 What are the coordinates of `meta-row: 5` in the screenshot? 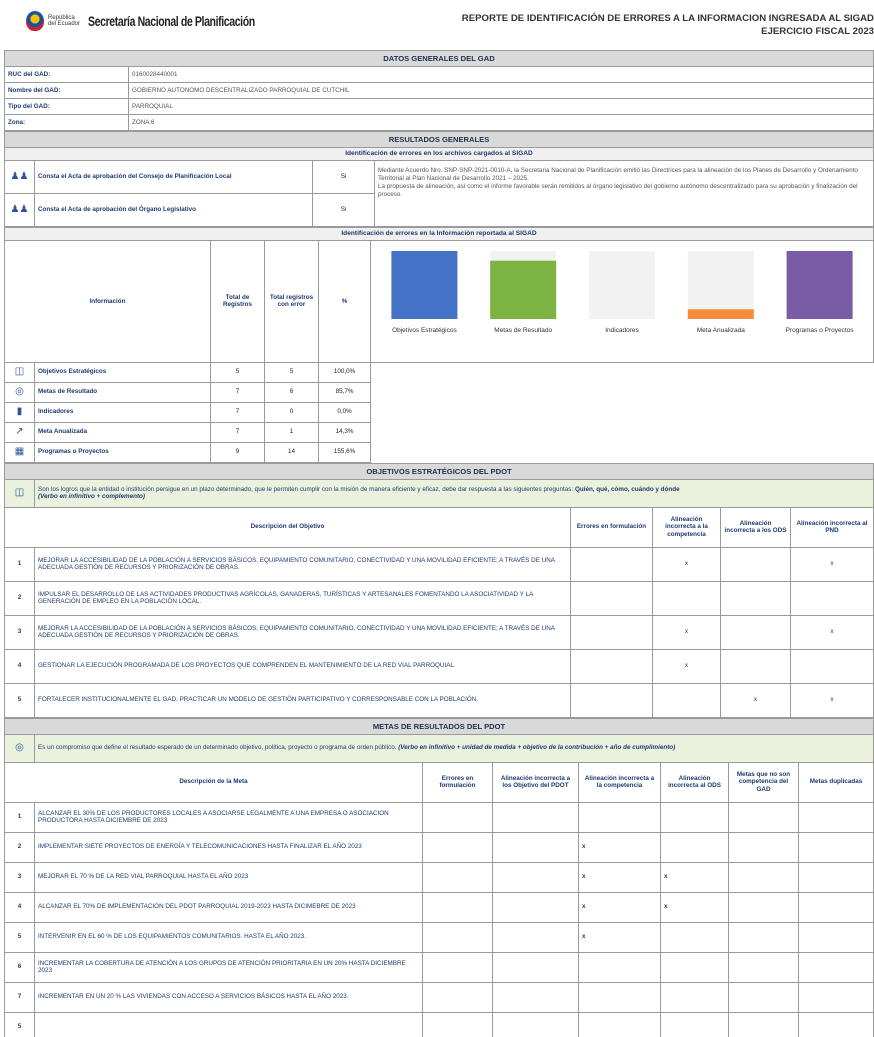 It's located at (439, 1024).